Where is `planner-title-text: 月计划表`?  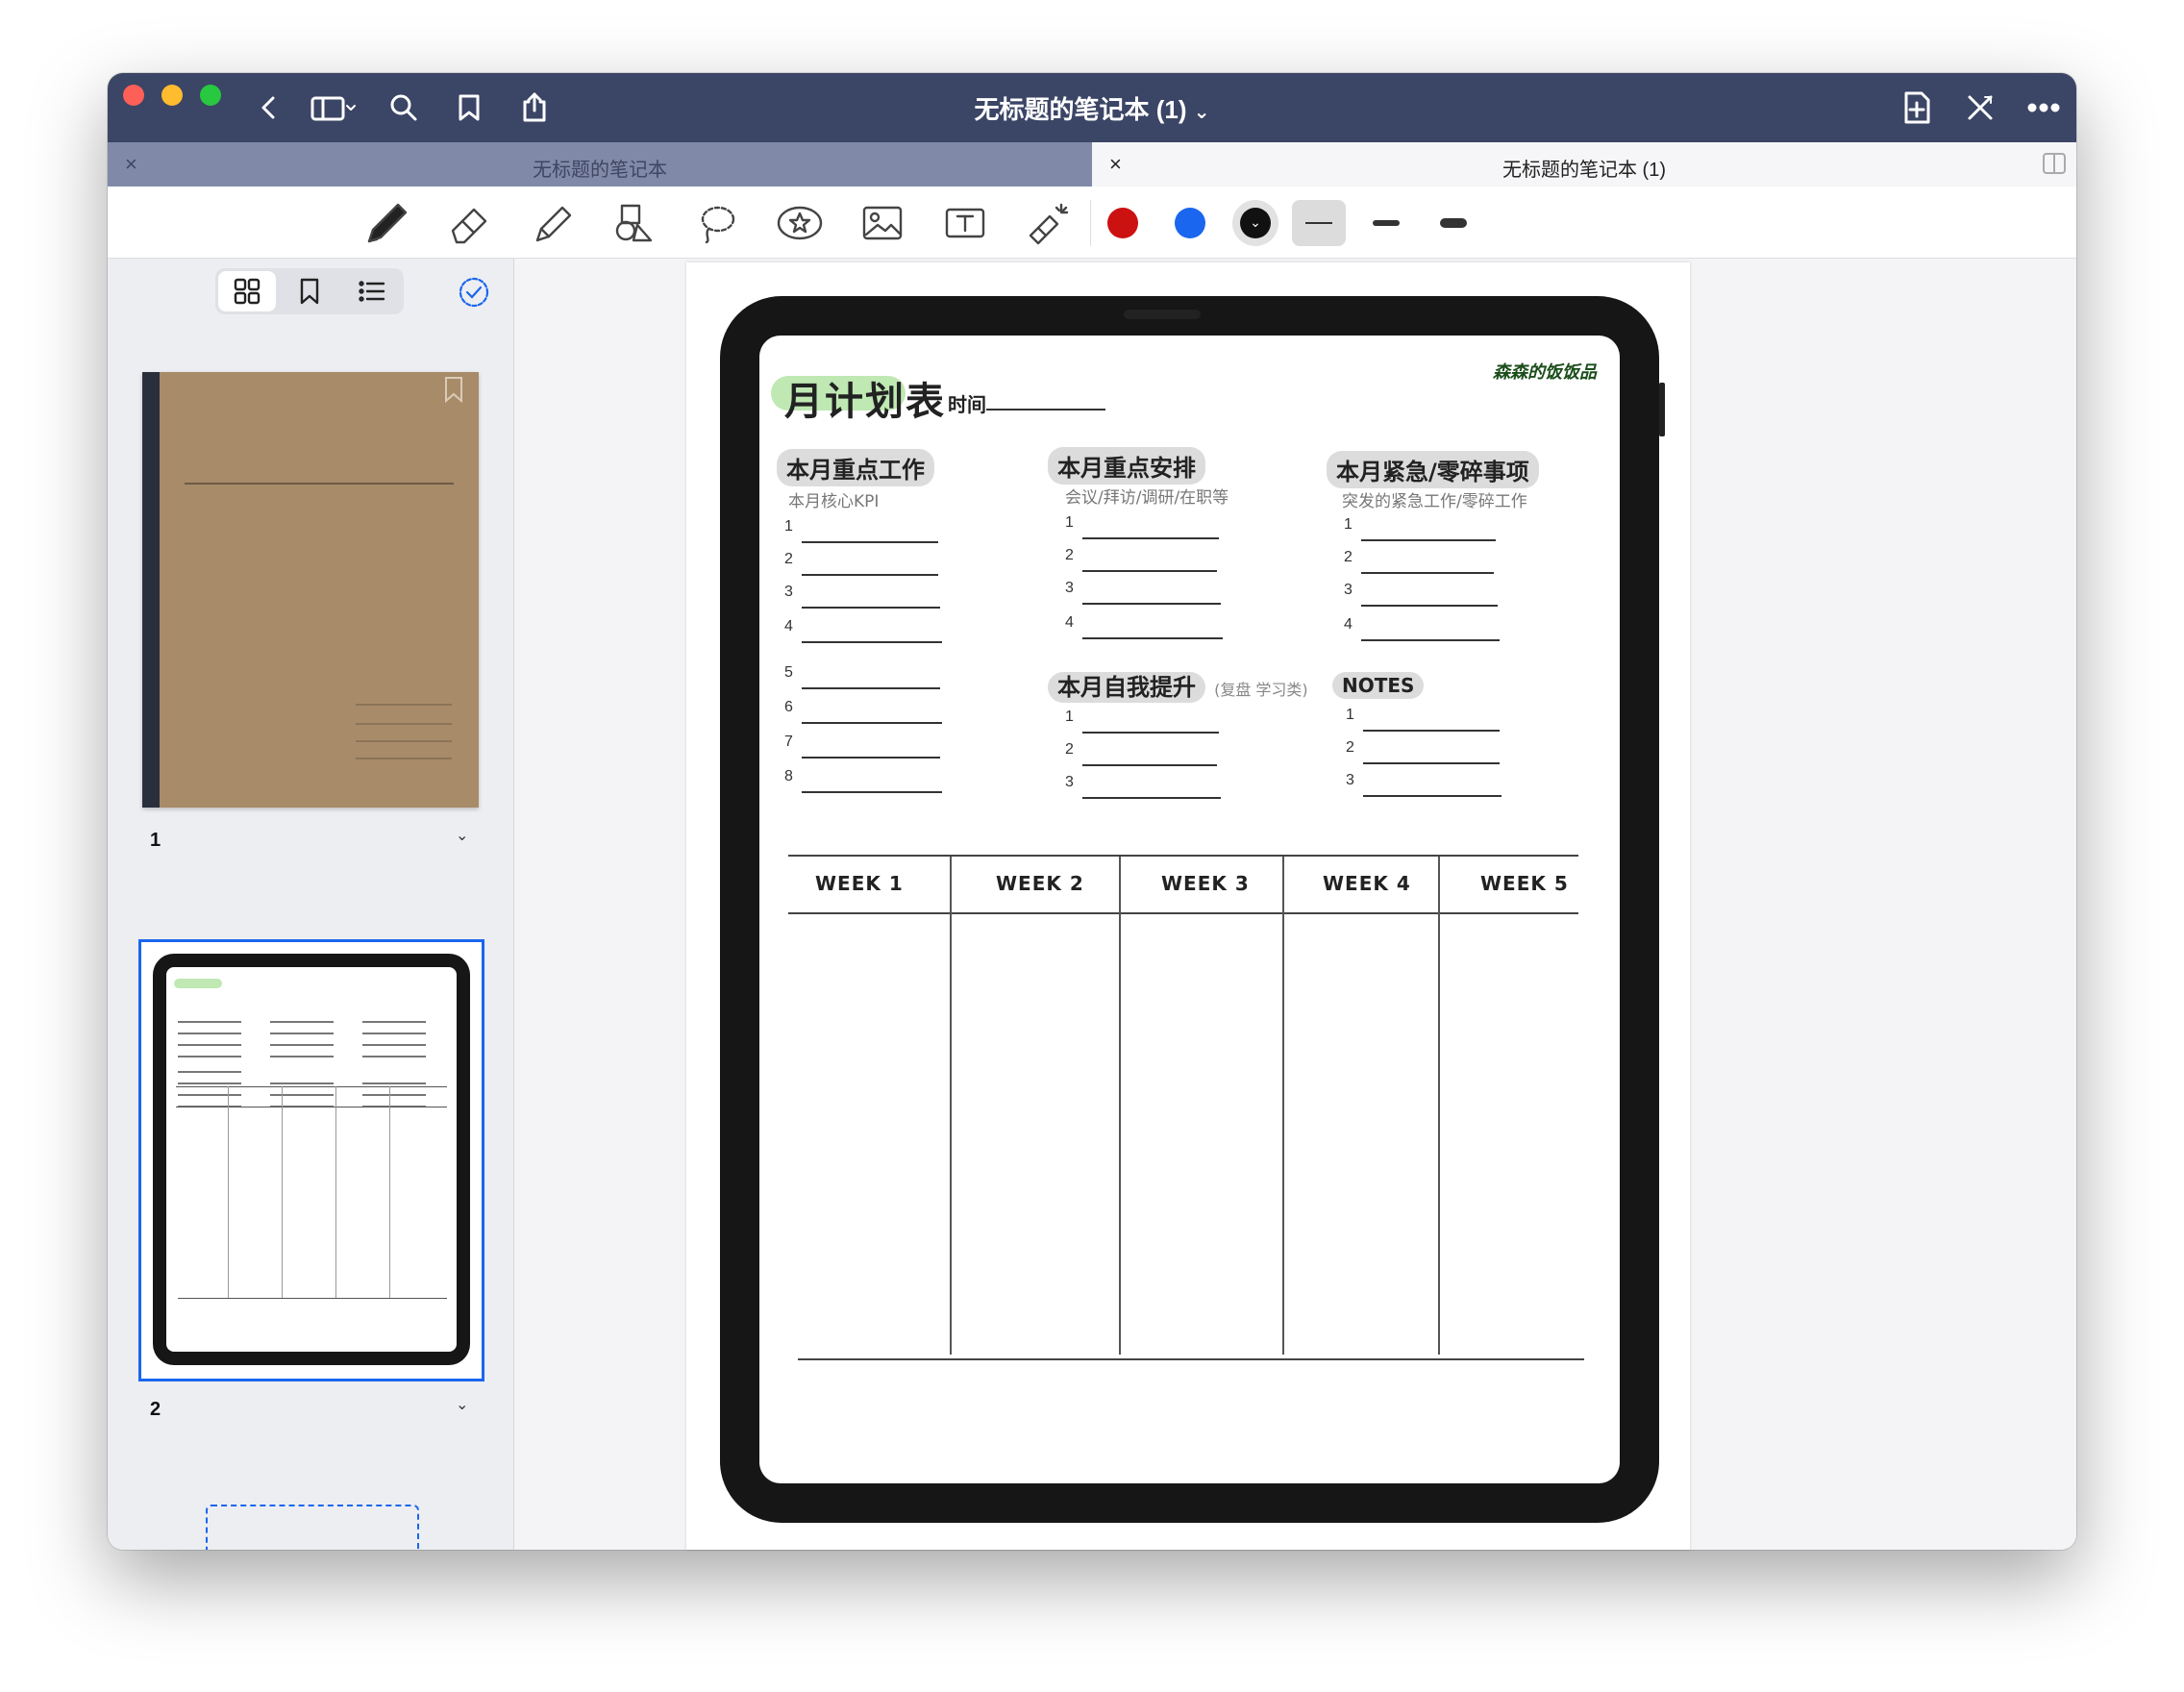
planner-title-text: 月计划表 is located at coordinates (865, 402).